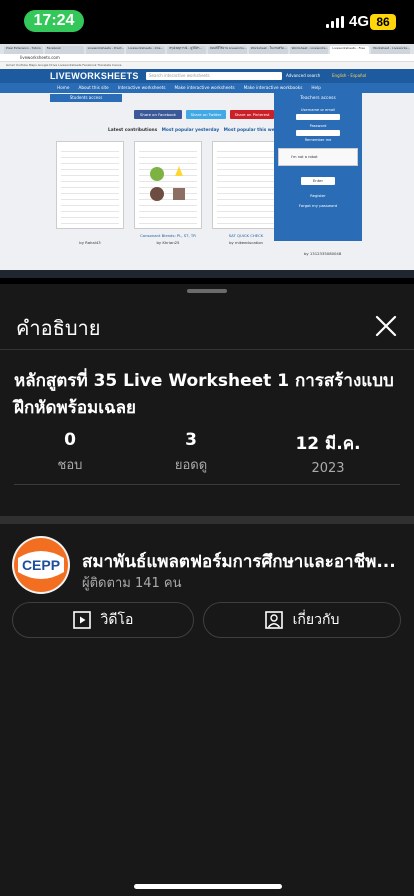  I want to click on signal-icon, so click(335, 22).